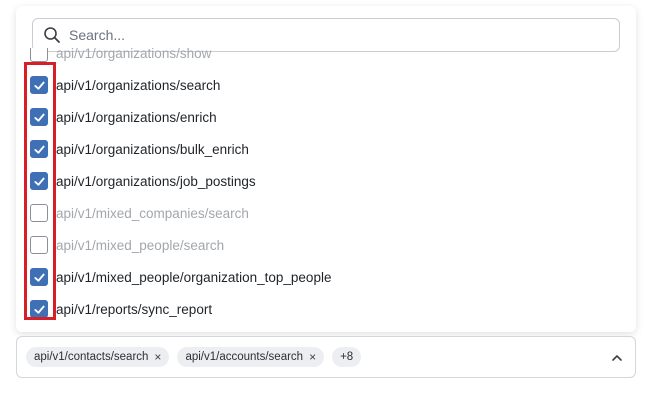  I want to click on more-selected-badge: +8, so click(347, 357).